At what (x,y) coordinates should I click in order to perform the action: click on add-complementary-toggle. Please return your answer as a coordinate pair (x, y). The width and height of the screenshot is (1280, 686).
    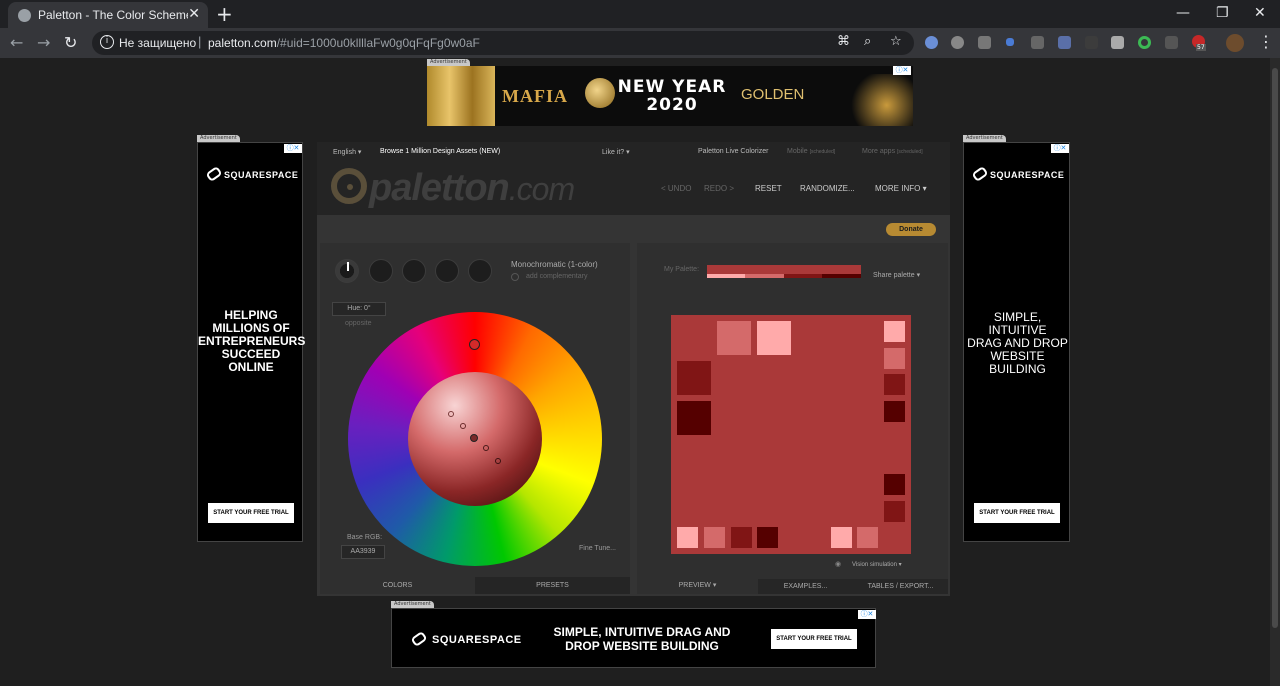
    Looking at the image, I should click on (515, 277).